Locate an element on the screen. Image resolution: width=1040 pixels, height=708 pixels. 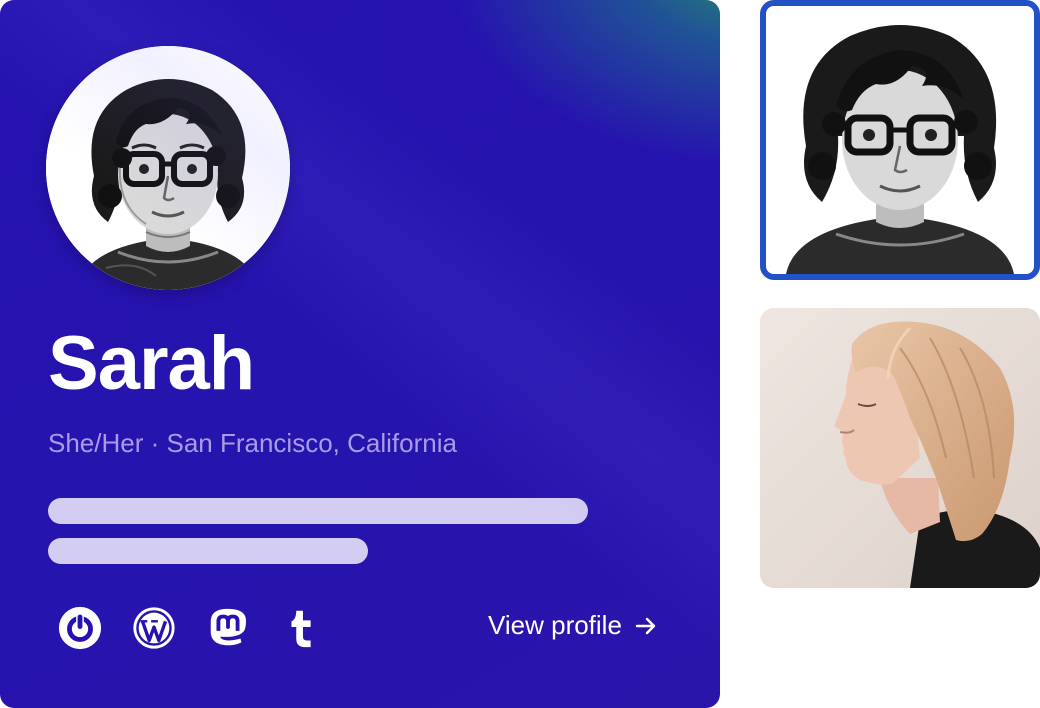
illustrated-portrait-avatar-icon is located at coordinates (168, 168).